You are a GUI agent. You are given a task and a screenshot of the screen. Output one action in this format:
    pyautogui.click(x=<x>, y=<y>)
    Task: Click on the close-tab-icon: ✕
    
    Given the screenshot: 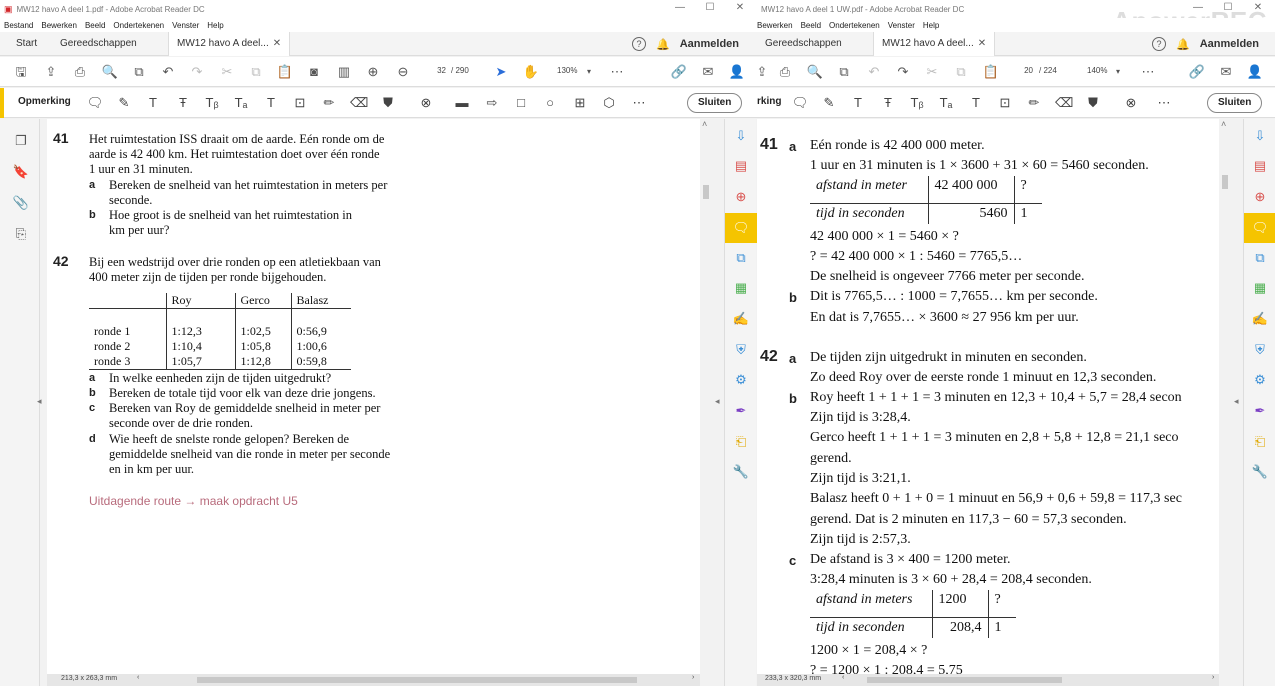 What is the action you would take?
    pyautogui.click(x=982, y=43)
    